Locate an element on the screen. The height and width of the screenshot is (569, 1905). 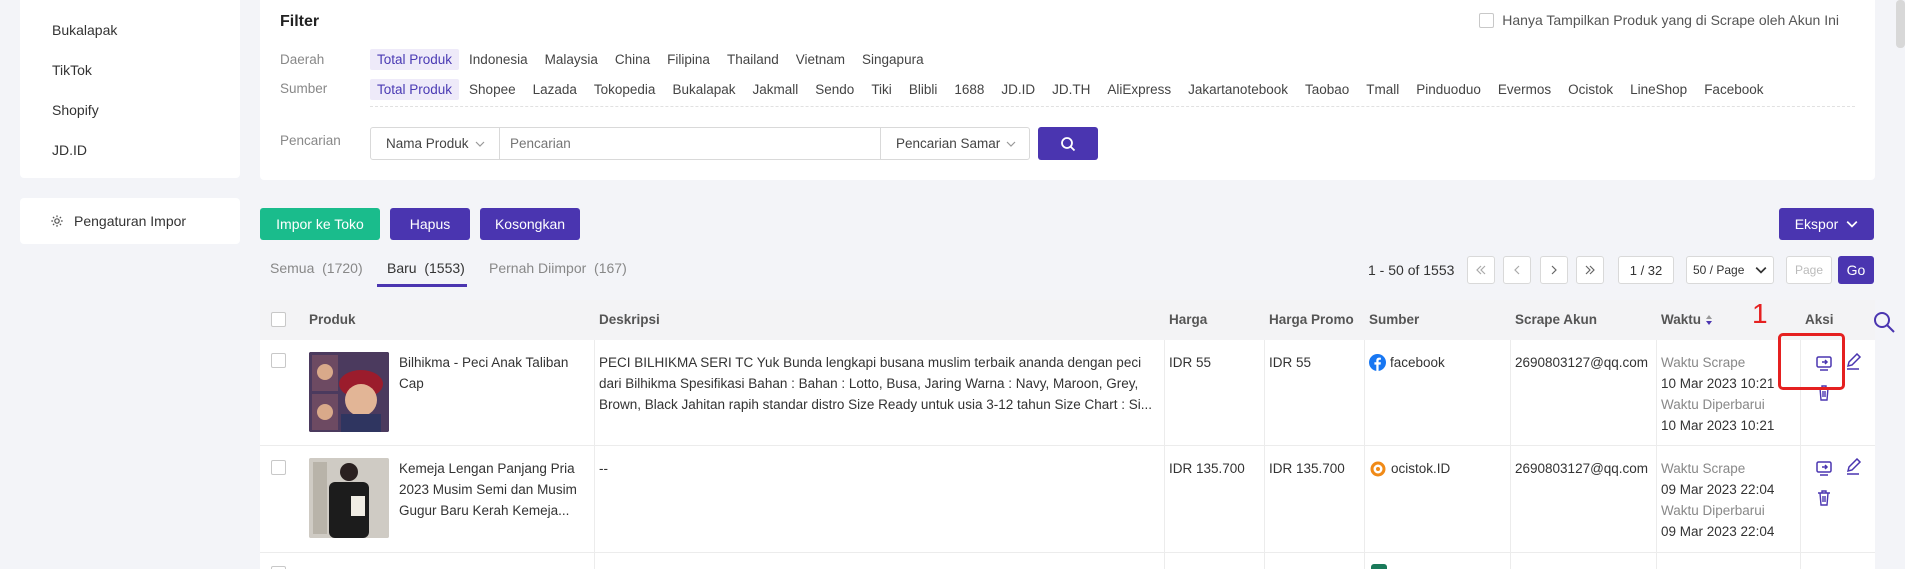
source-chip: JD.ID is located at coordinates (1018, 89).